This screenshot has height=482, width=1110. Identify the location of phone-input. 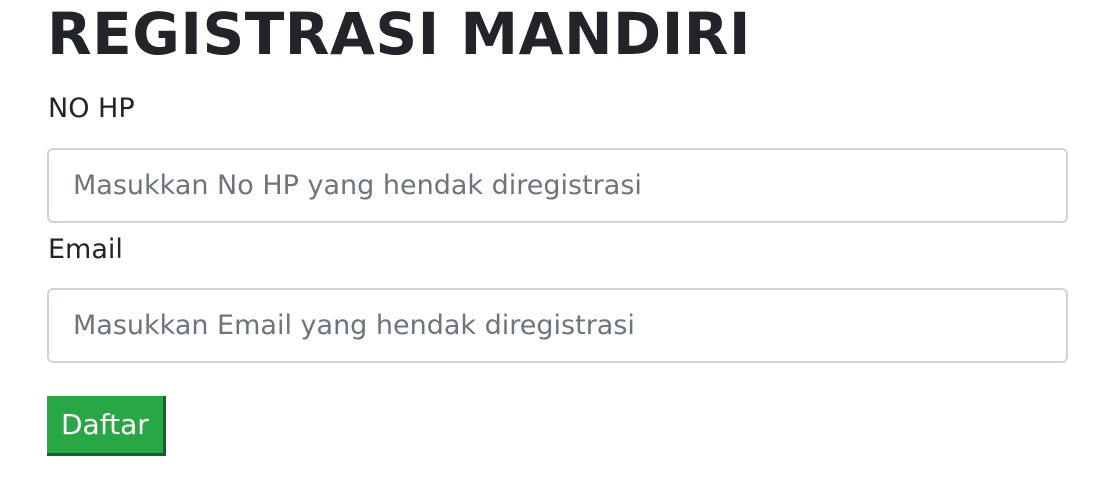
(557, 185).